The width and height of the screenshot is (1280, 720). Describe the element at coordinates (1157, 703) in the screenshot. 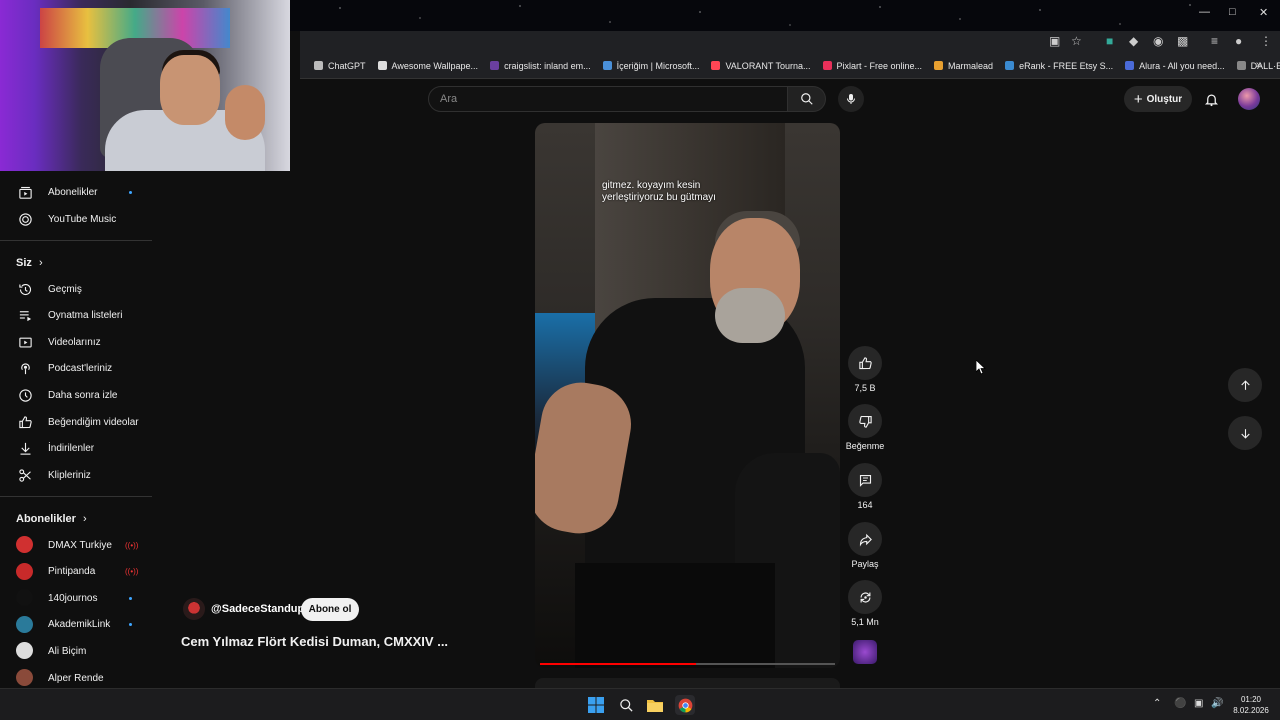

I see `chevron-up-icon: ⌃` at that location.